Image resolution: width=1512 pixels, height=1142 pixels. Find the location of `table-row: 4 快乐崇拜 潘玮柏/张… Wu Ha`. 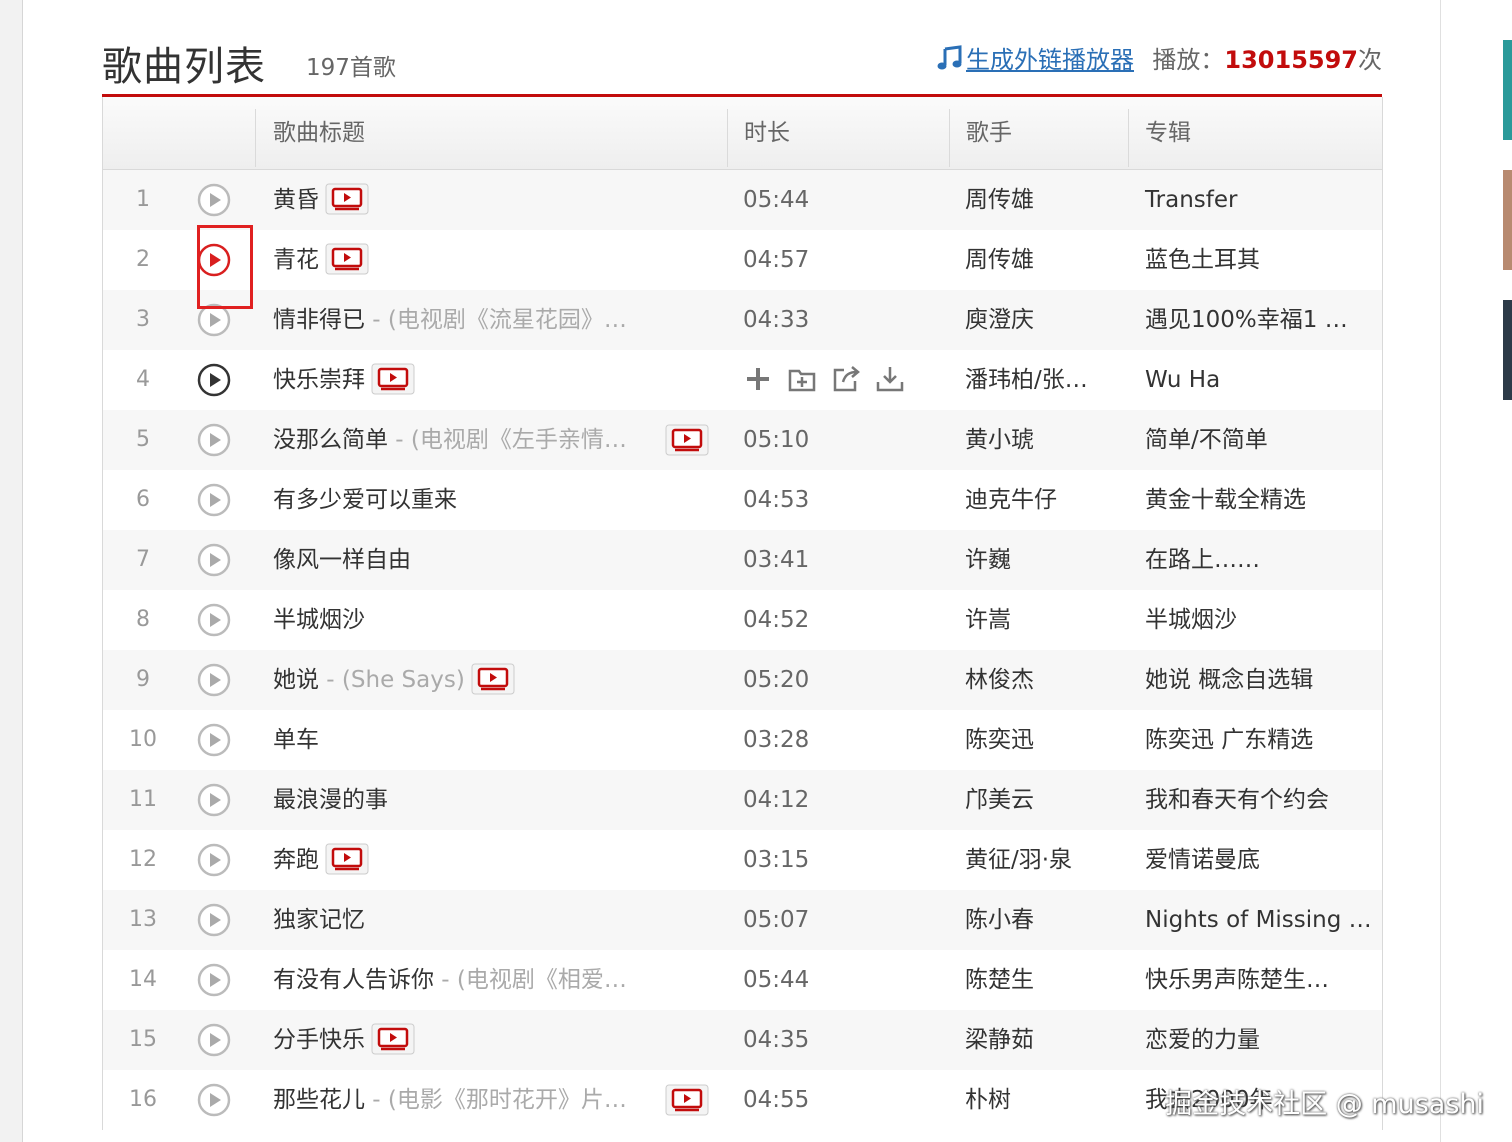

table-row: 4 快乐崇拜 潘玮柏/张… Wu Ha is located at coordinates (742, 380).